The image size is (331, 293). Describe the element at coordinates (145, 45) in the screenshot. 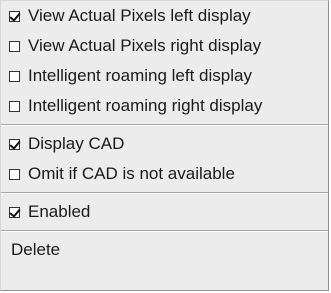

I see `menu-item-label: View Actual Pixels right display` at that location.